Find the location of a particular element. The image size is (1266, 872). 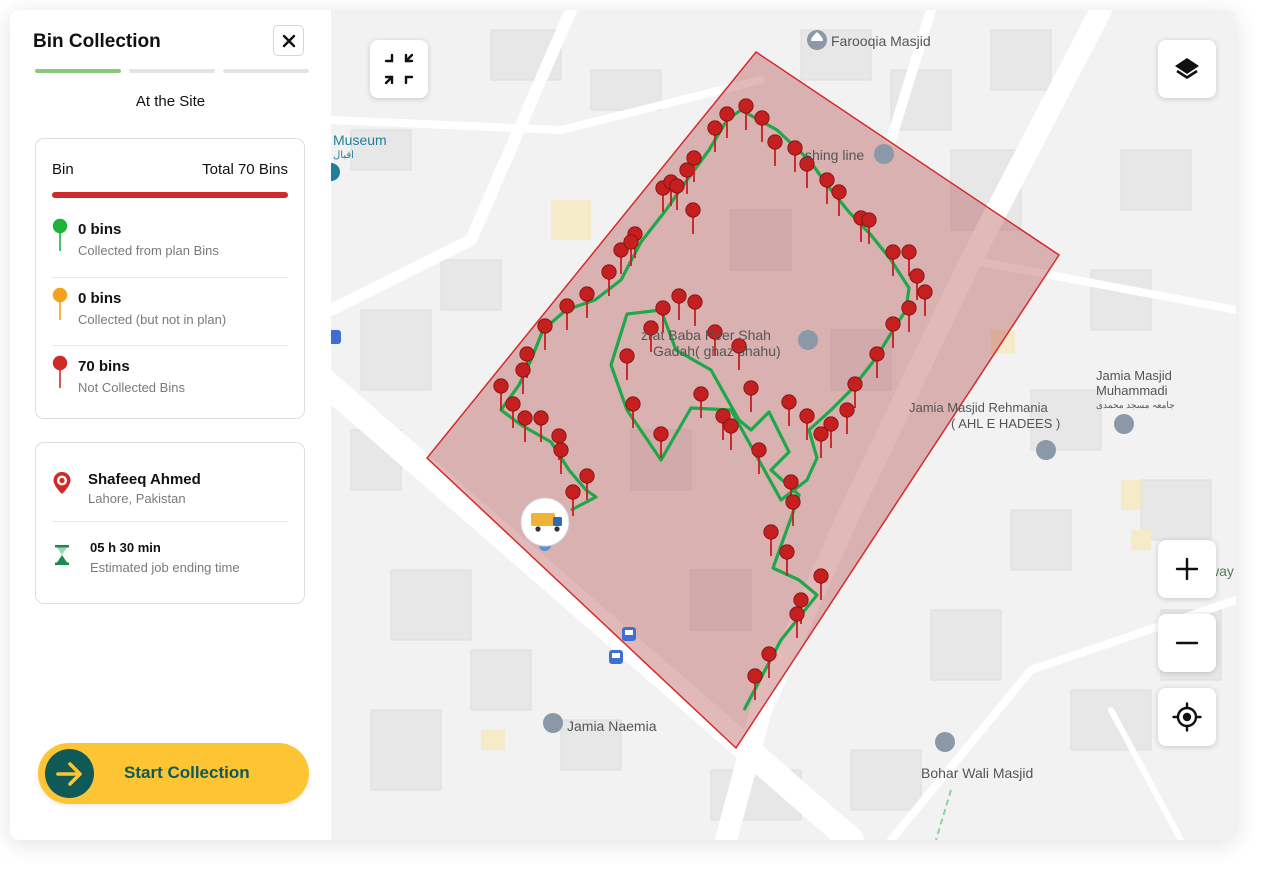

poi-label: Farooqia Masjid is located at coordinates (881, 41).